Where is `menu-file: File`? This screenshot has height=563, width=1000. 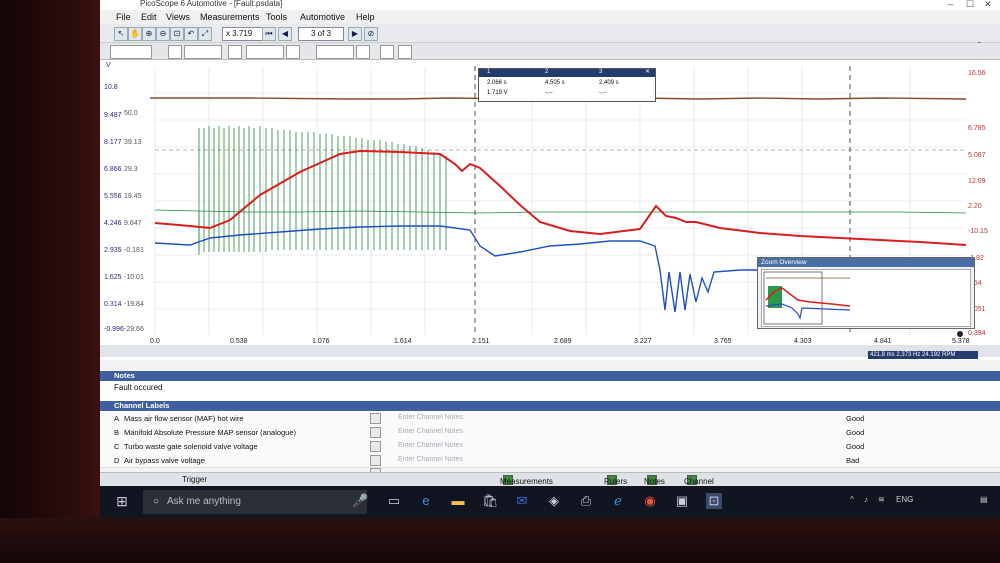 menu-file: File is located at coordinates (123, 17).